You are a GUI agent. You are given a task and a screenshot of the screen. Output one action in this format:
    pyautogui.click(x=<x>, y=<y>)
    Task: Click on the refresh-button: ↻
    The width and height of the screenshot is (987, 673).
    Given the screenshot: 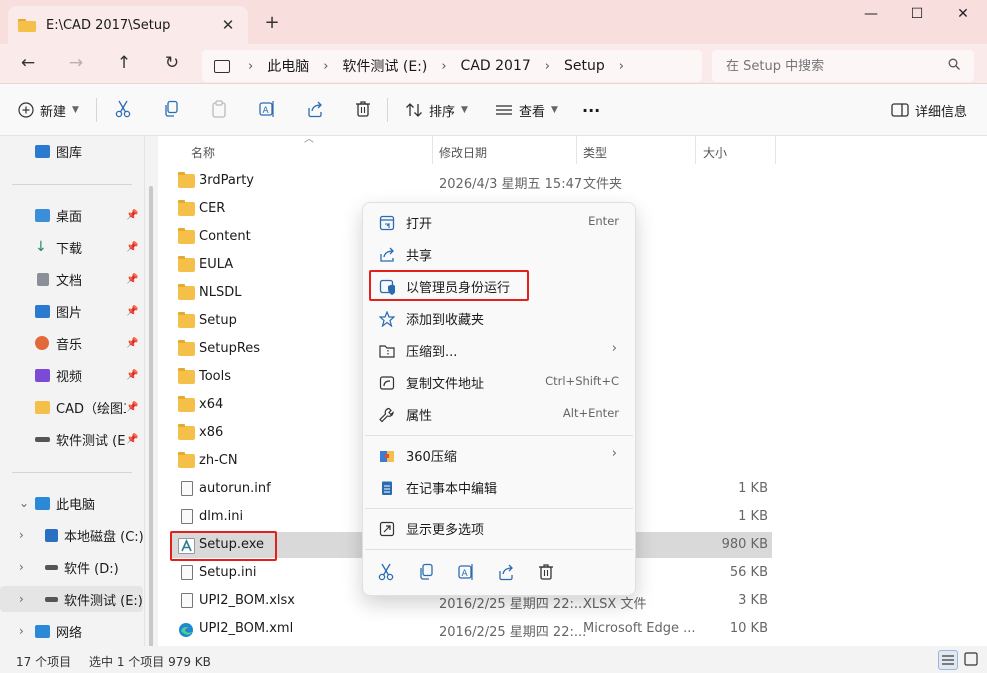 What is the action you would take?
    pyautogui.click(x=172, y=64)
    